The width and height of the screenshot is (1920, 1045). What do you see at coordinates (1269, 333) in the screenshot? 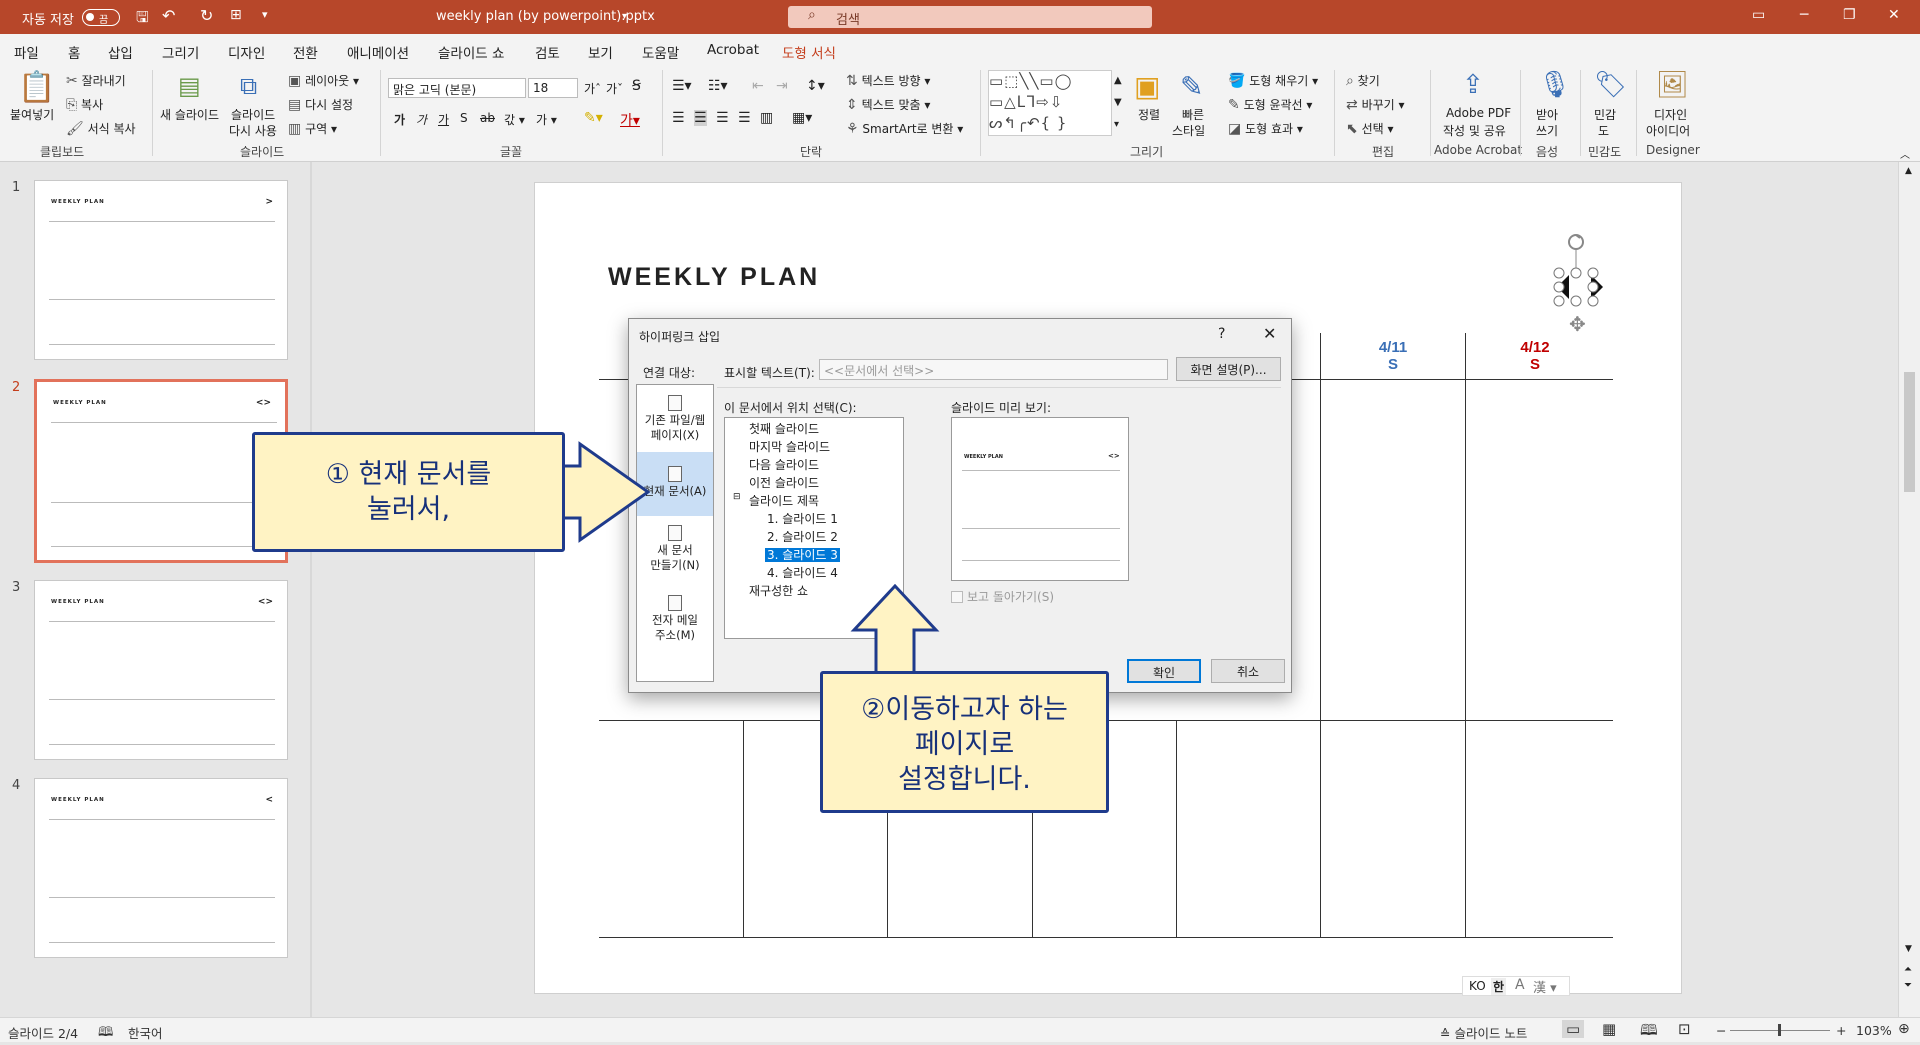
I see `dialog-close-icon: ✕` at bounding box center [1269, 333].